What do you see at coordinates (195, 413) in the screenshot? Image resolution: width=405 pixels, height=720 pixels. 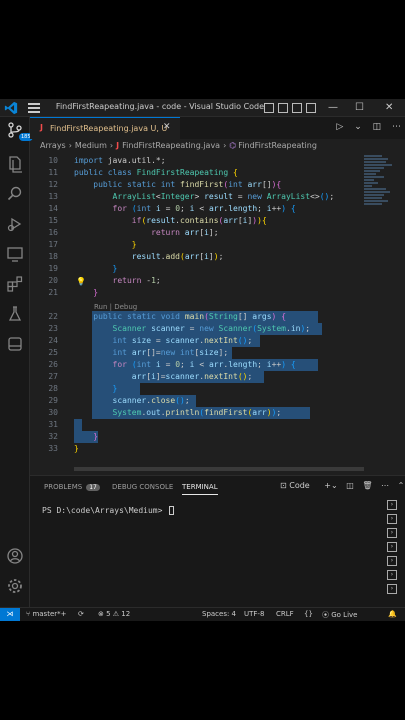 I see `code-line: 30 System.out.println(findFirst(arr));` at bounding box center [195, 413].